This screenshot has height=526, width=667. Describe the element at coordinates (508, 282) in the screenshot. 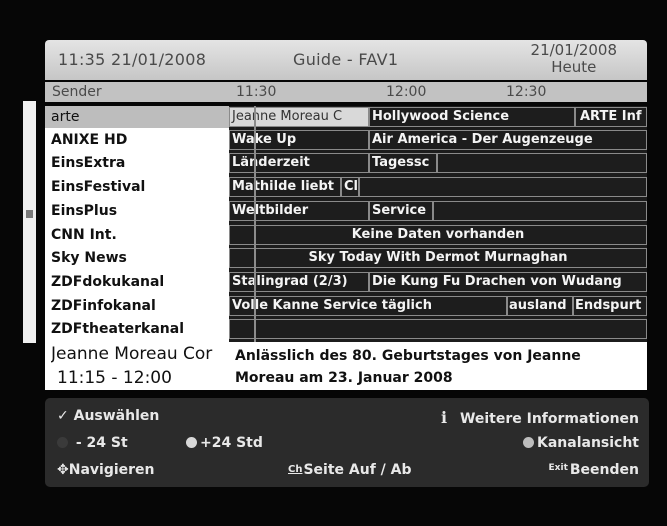

I see `program-cell: Die Kung Fu Drachen von Wudang` at that location.